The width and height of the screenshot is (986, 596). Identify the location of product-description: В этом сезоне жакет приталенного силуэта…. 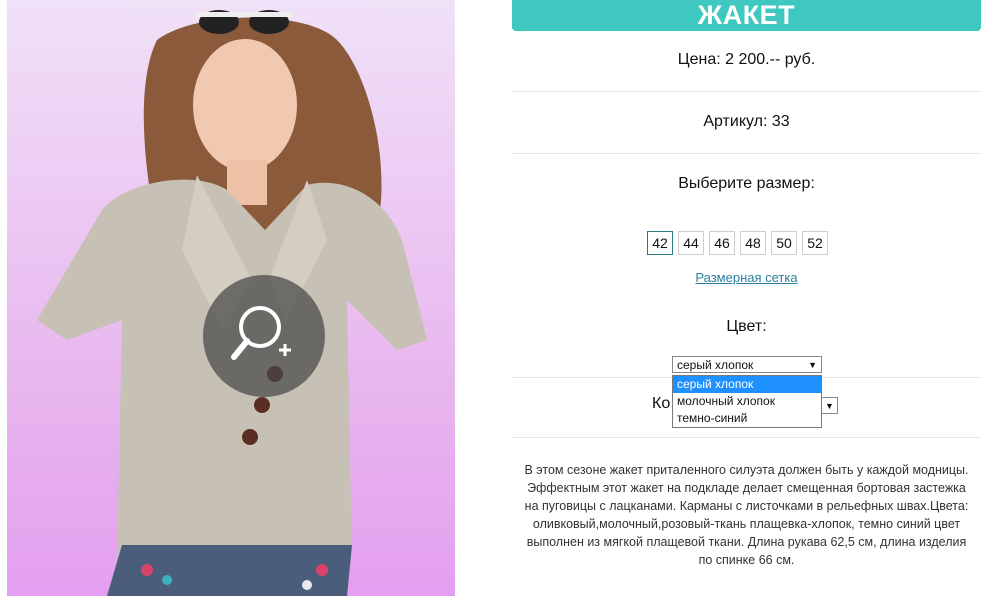
(746, 515).